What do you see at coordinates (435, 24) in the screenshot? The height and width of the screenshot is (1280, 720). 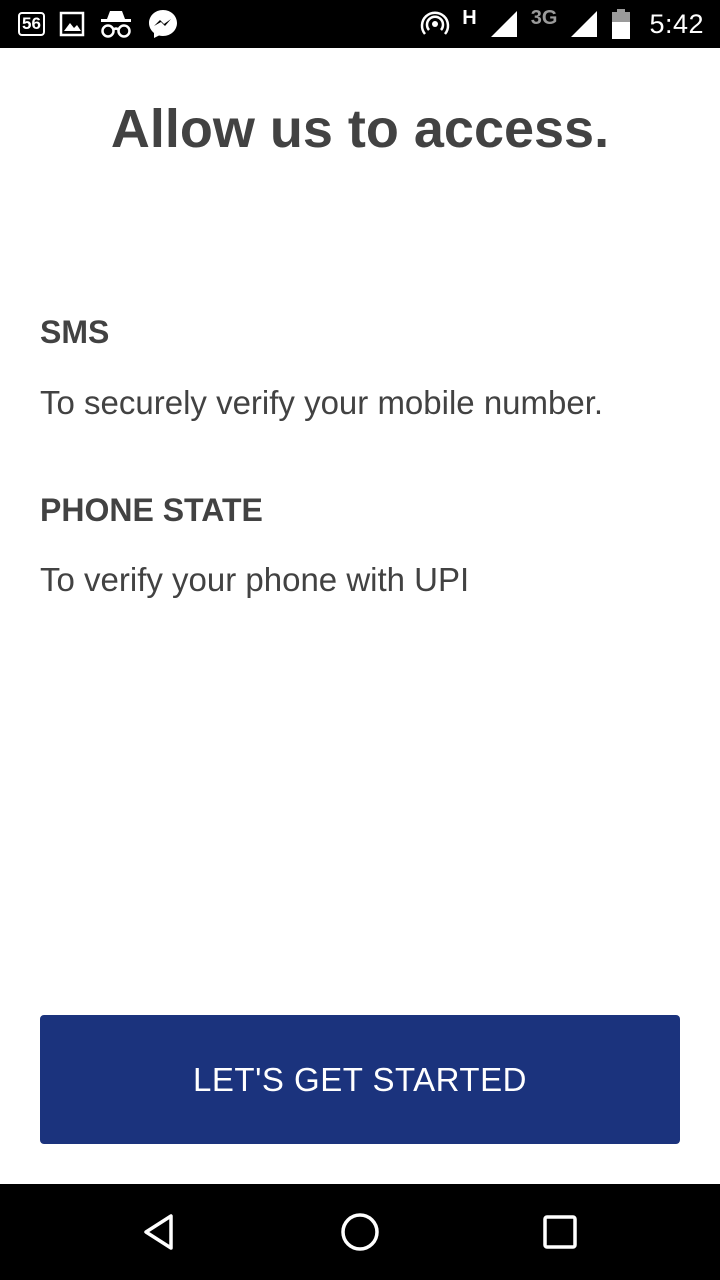 I see `hotspot-icon` at bounding box center [435, 24].